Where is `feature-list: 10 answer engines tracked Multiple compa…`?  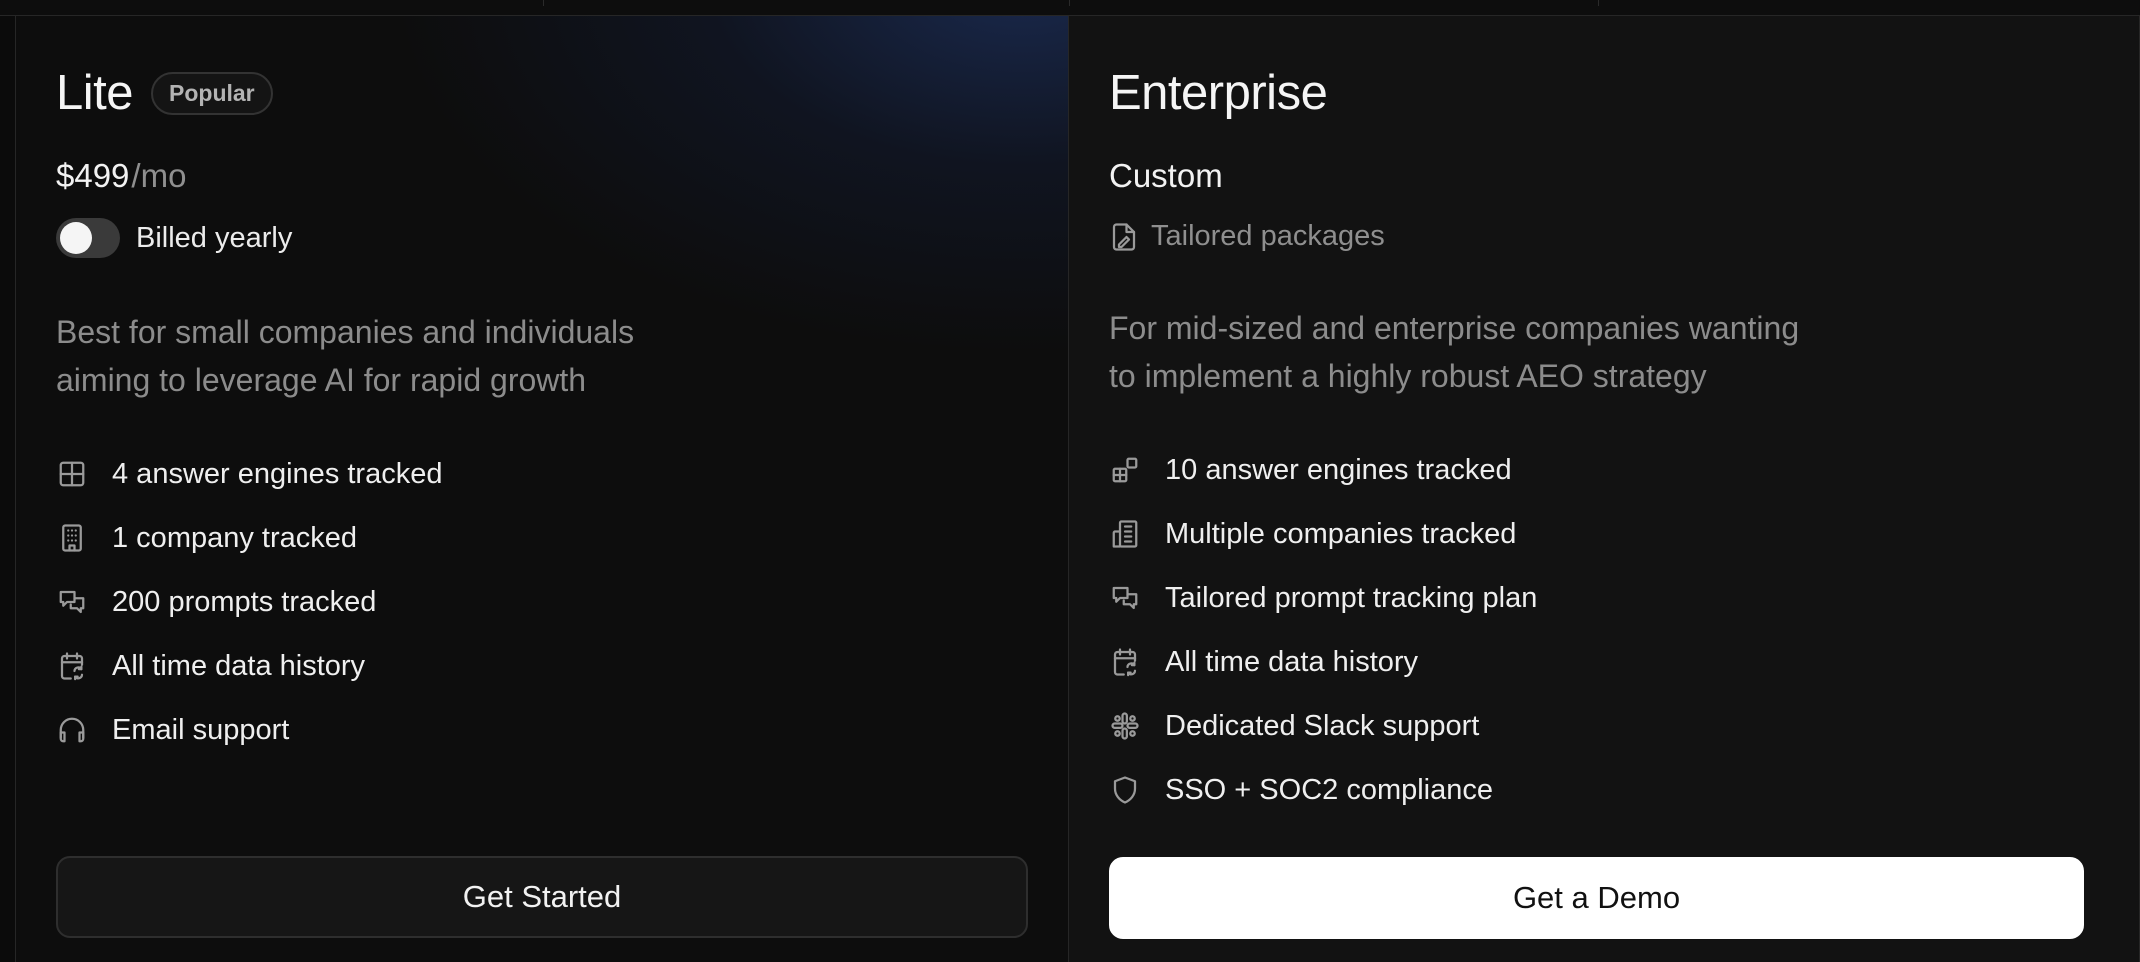
feature-list: 10 answer engines tracked Multiple compa… is located at coordinates (1323, 630).